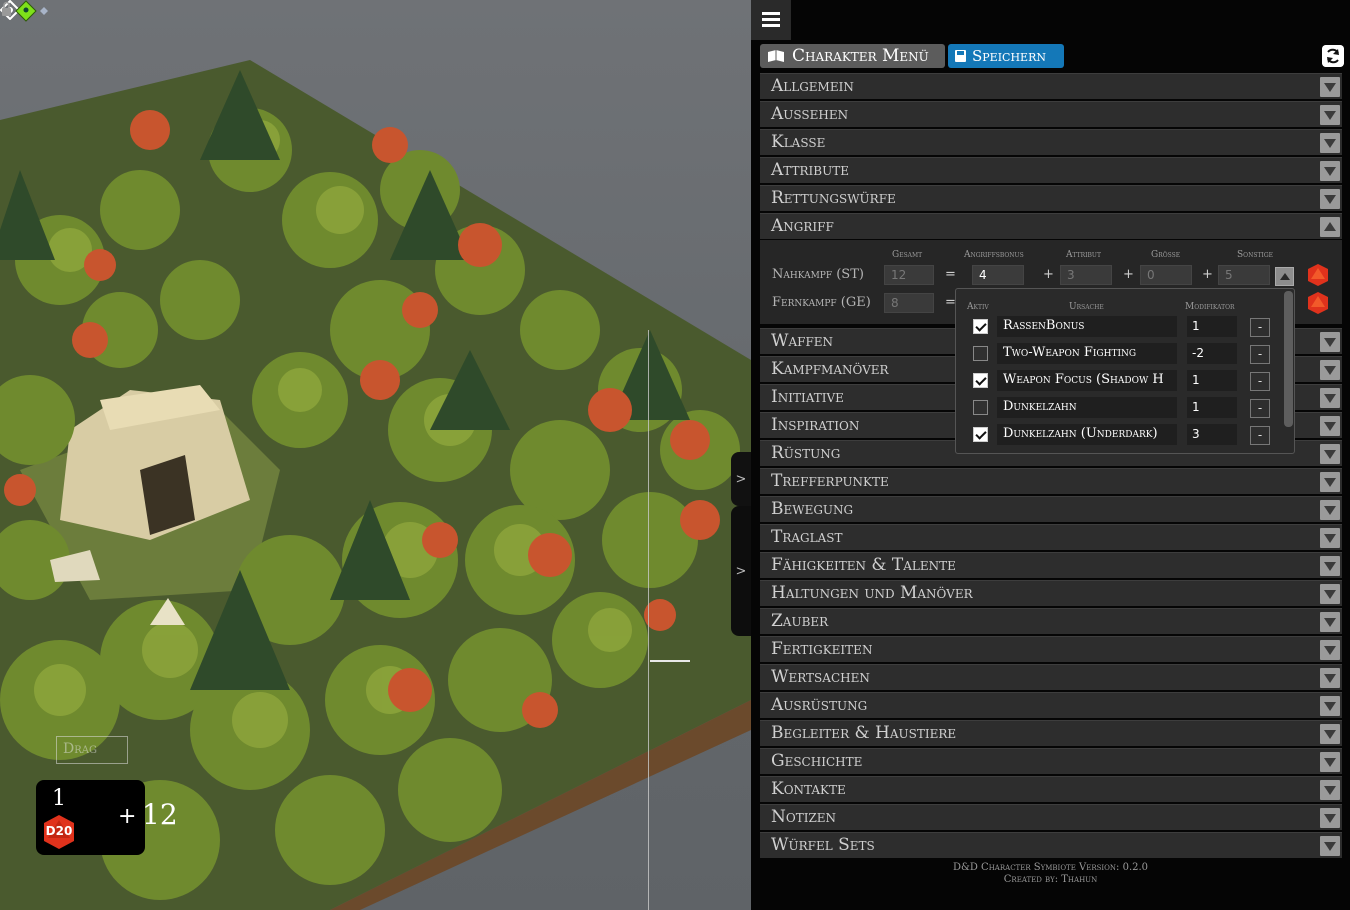  What do you see at coordinates (1051, 114) in the screenshot?
I see `section-aussehen: Aussehen` at bounding box center [1051, 114].